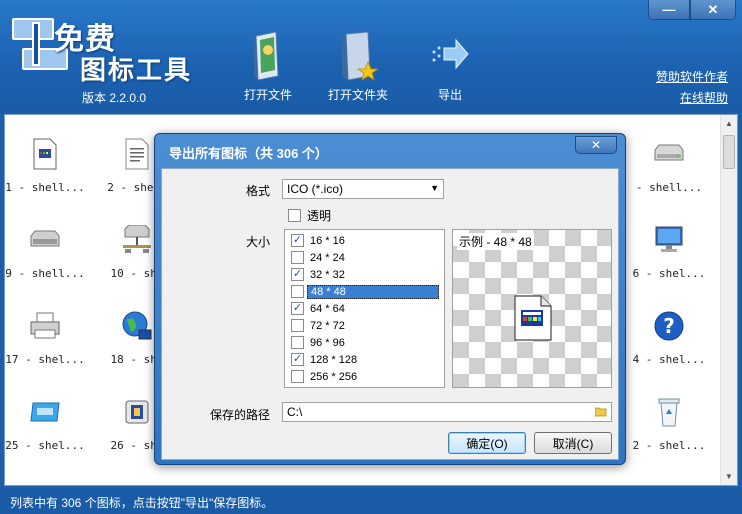  What do you see at coordinates (669, 154) in the screenshot?
I see `drive-icon` at bounding box center [669, 154].